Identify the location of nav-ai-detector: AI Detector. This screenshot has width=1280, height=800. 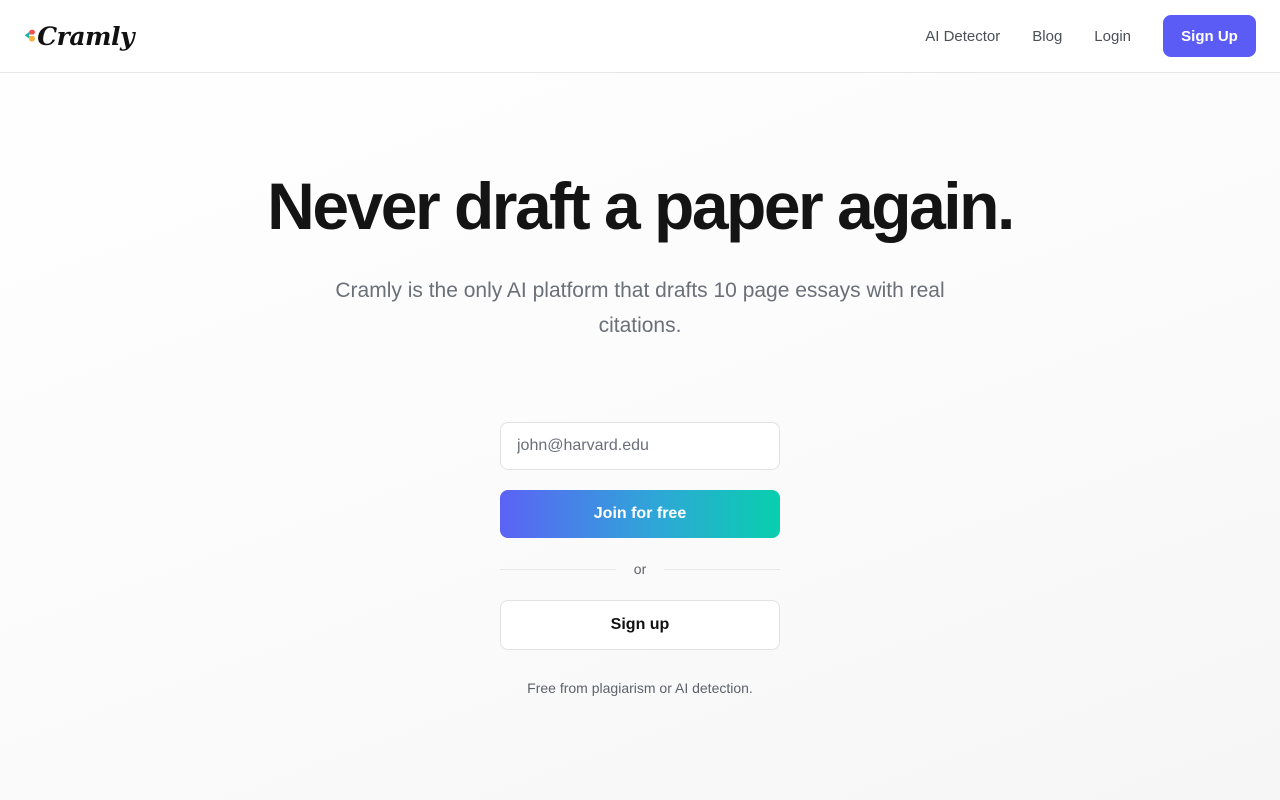
(962, 36).